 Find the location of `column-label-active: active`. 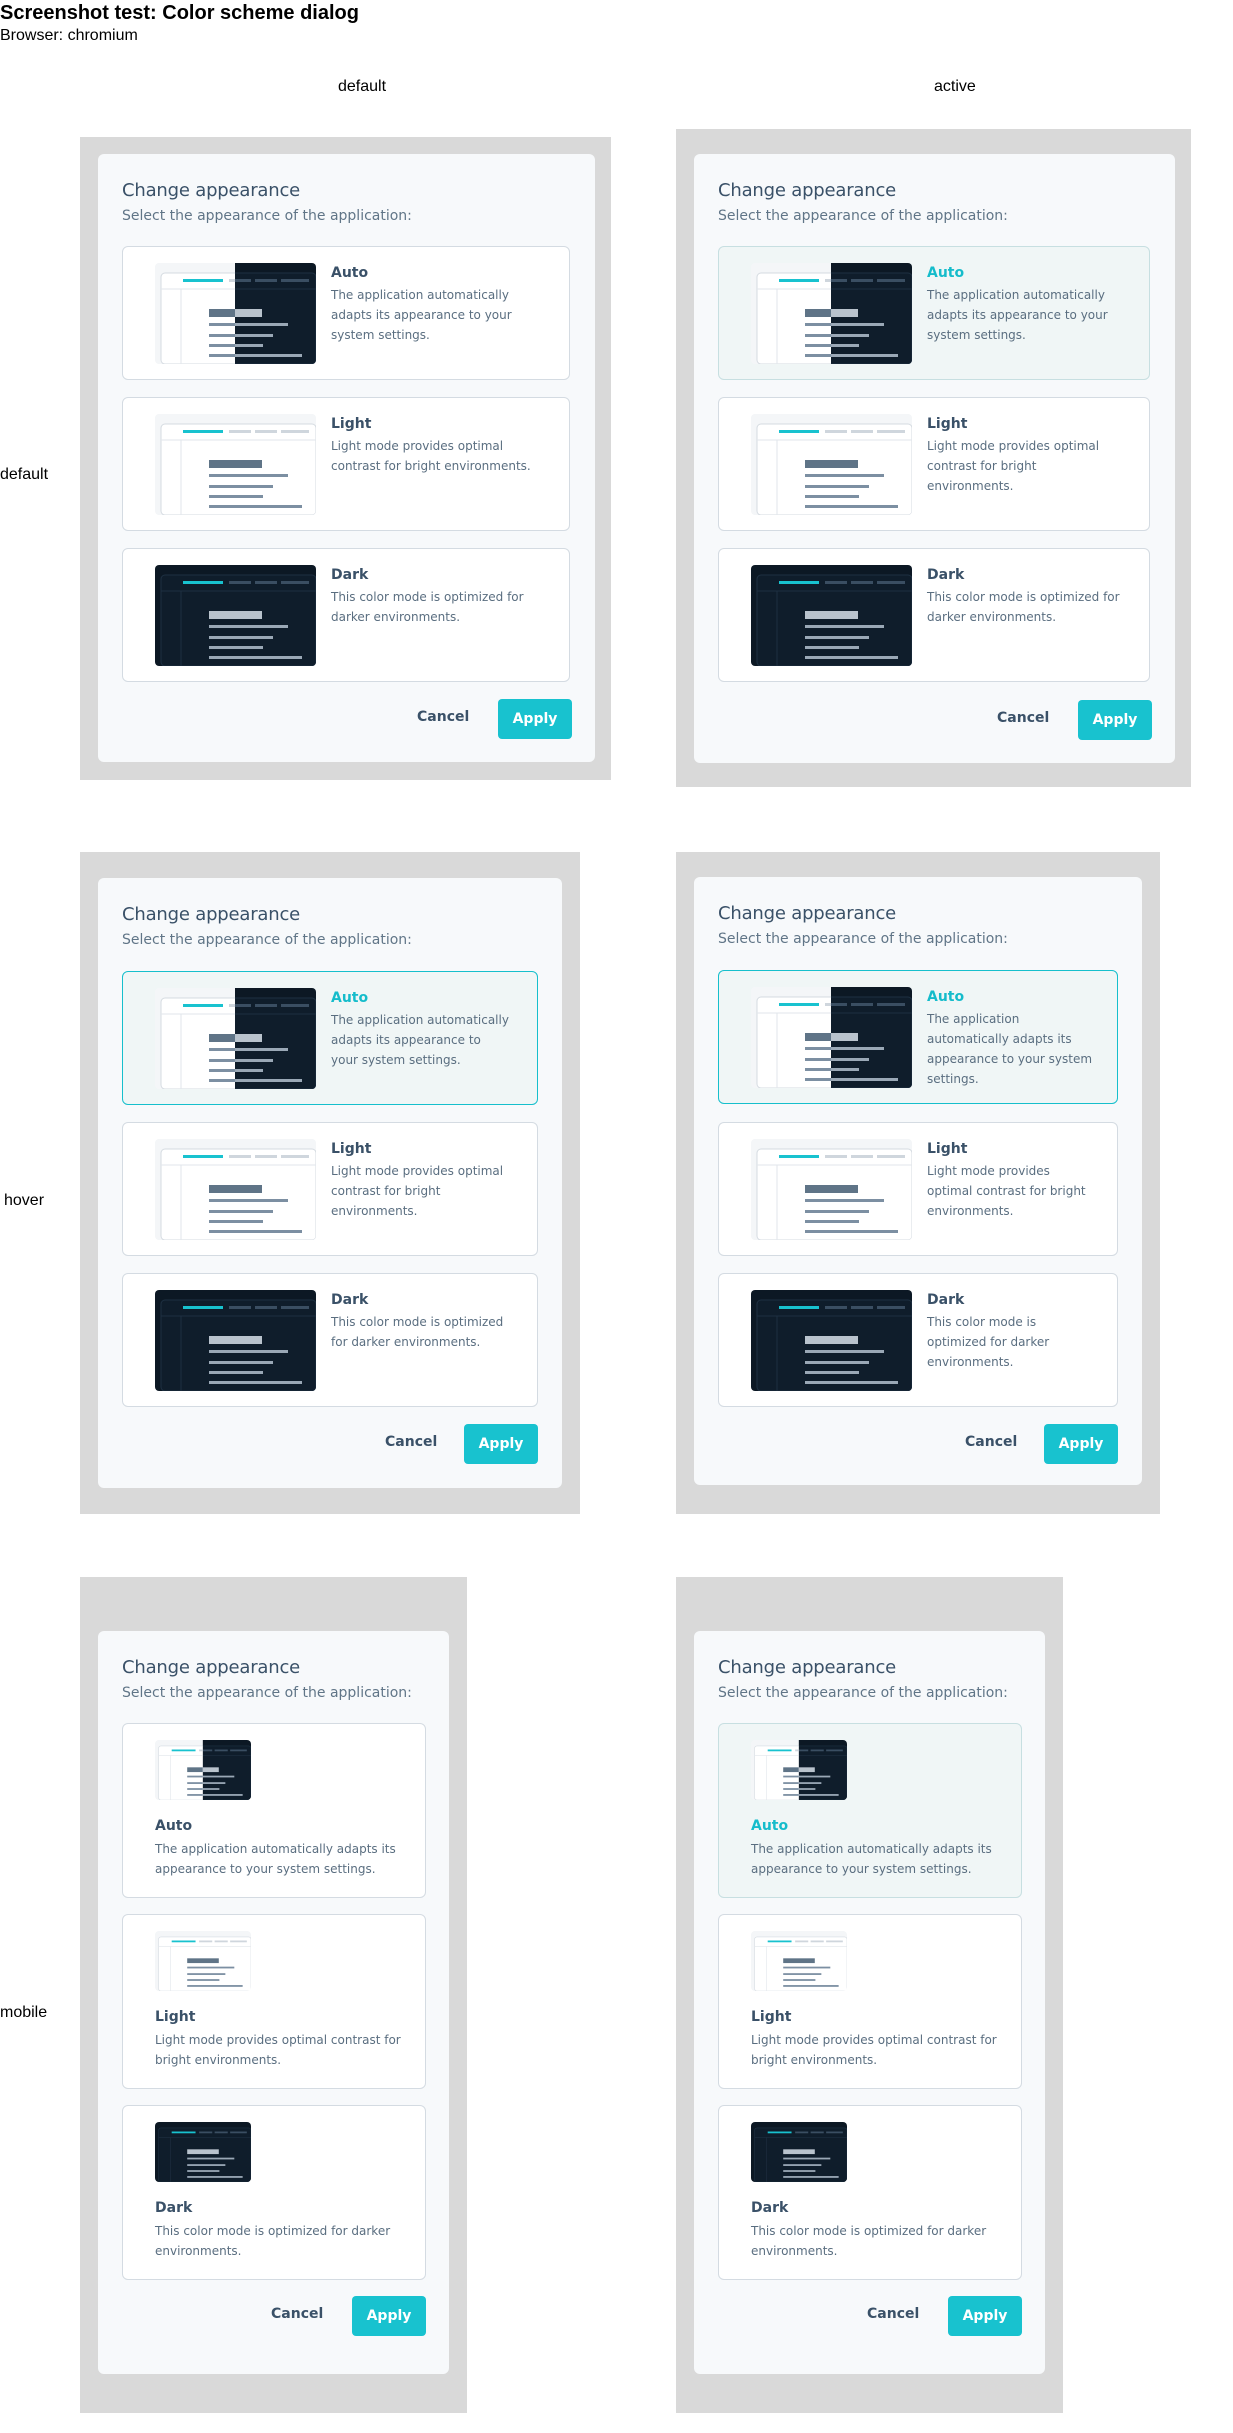

column-label-active: active is located at coordinates (955, 86).